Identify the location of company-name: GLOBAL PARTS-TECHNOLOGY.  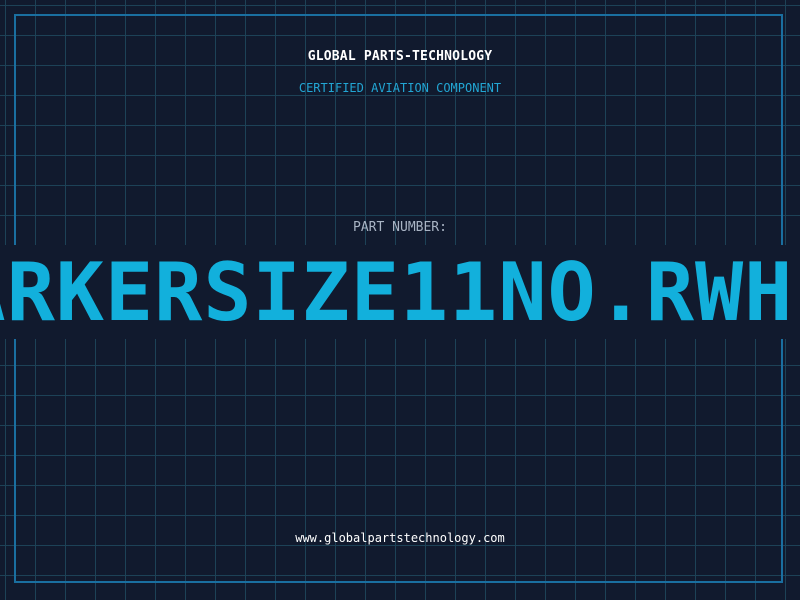
(400, 56).